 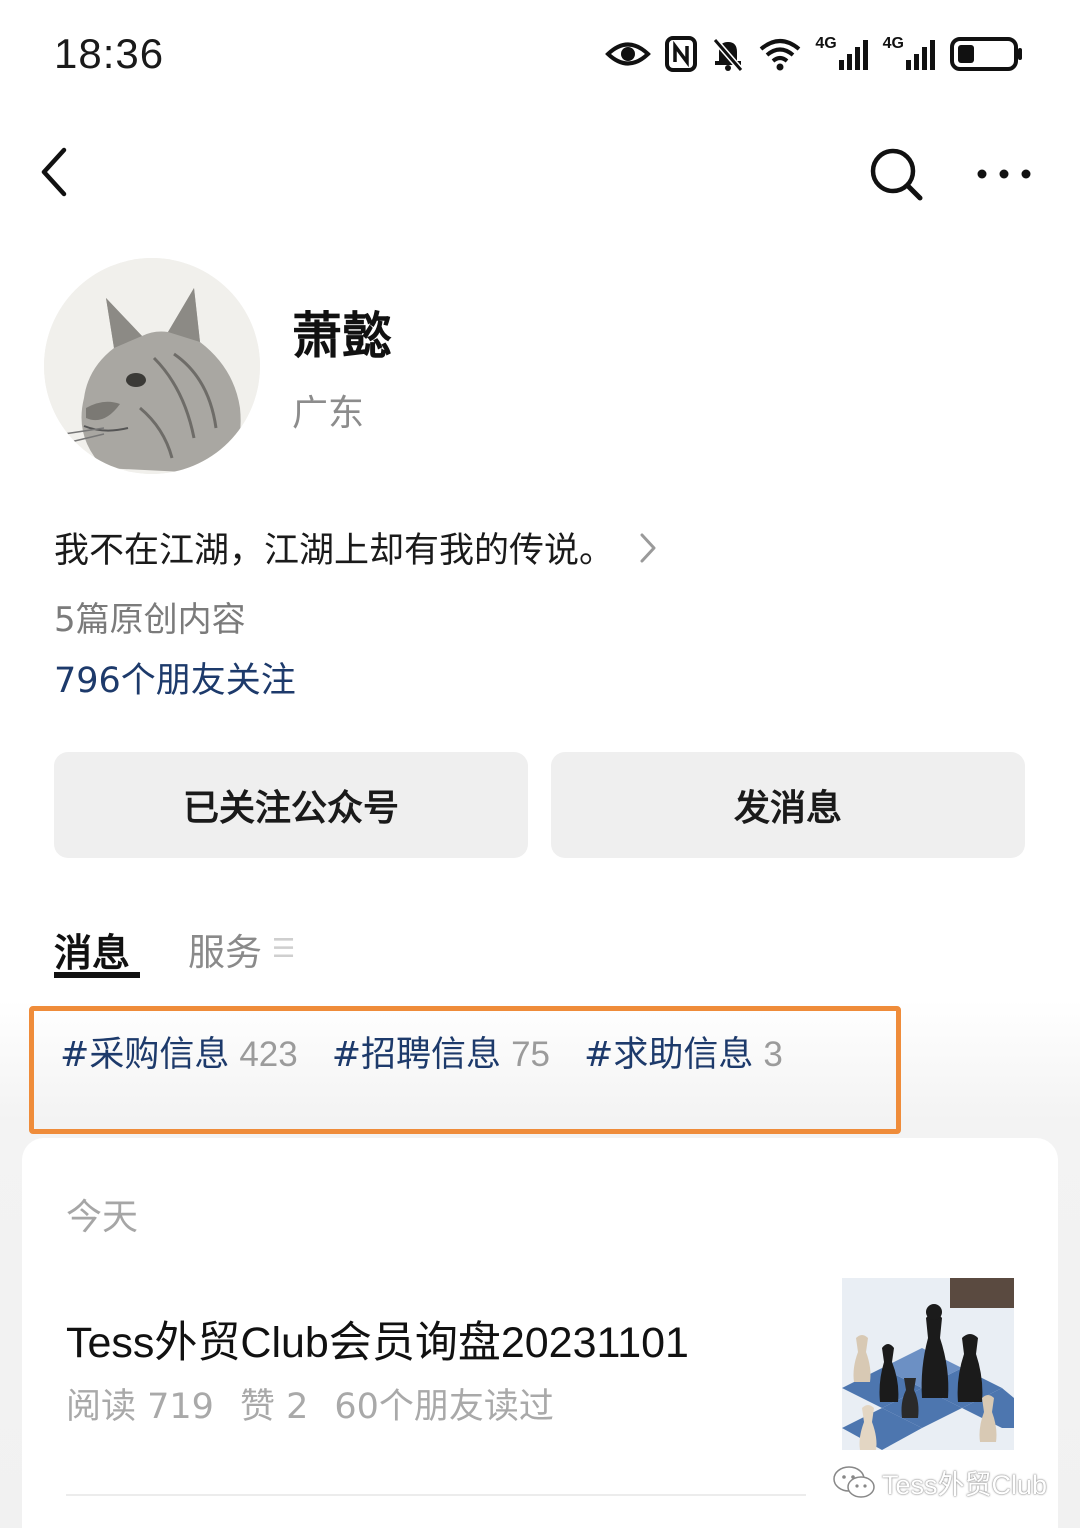 What do you see at coordinates (140, 1407) in the screenshot?
I see `article-reads: 阅读 719` at bounding box center [140, 1407].